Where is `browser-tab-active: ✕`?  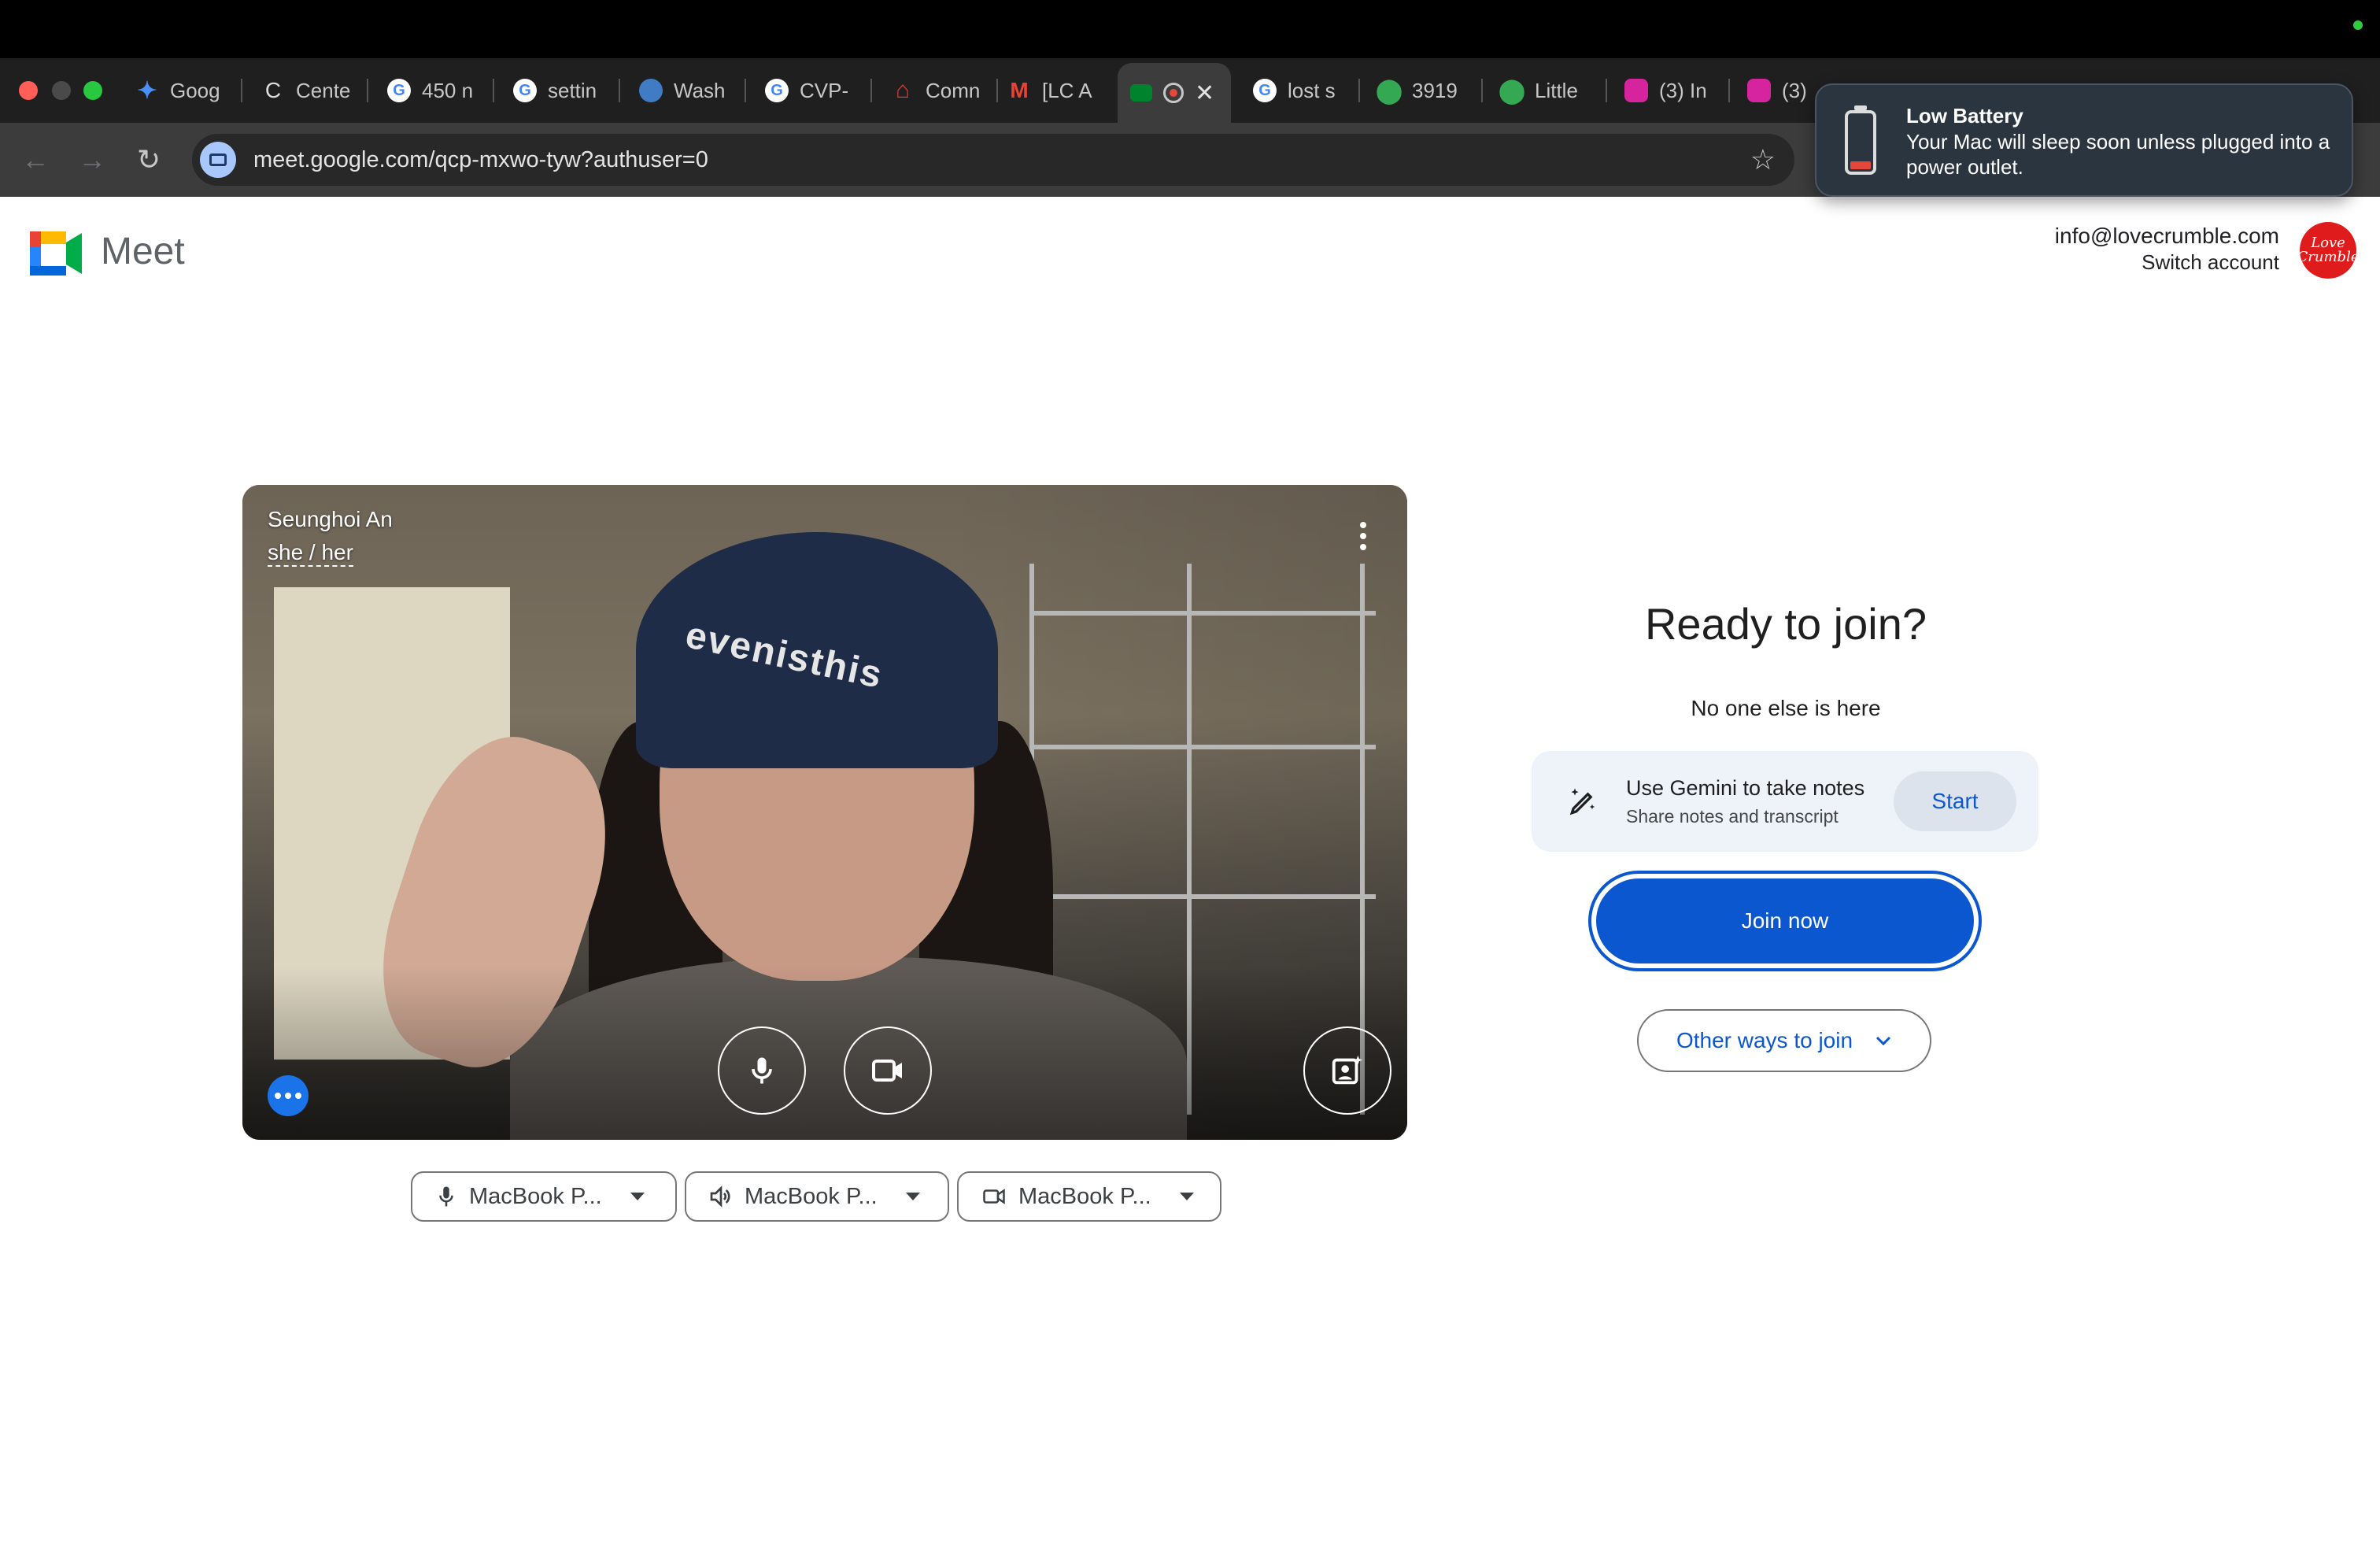
browser-tab-active: ✕ is located at coordinates (1174, 93).